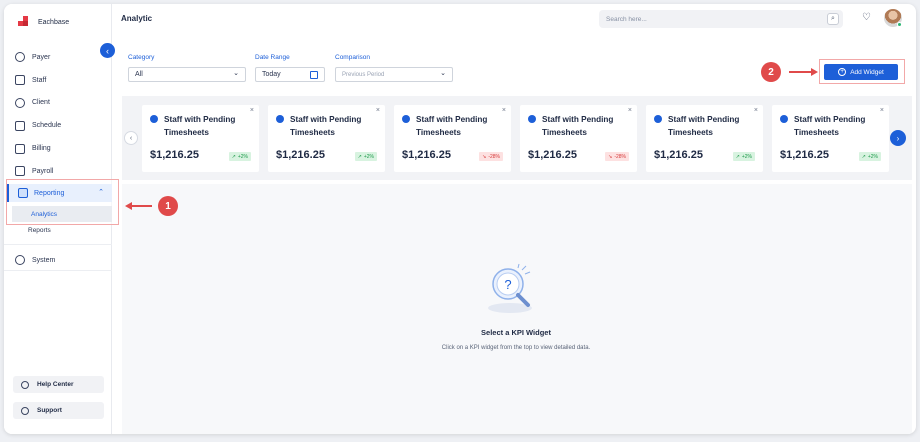 The image size is (920, 442). What do you see at coordinates (272, 57) in the screenshot?
I see `date-range-label: Date Range` at bounding box center [272, 57].